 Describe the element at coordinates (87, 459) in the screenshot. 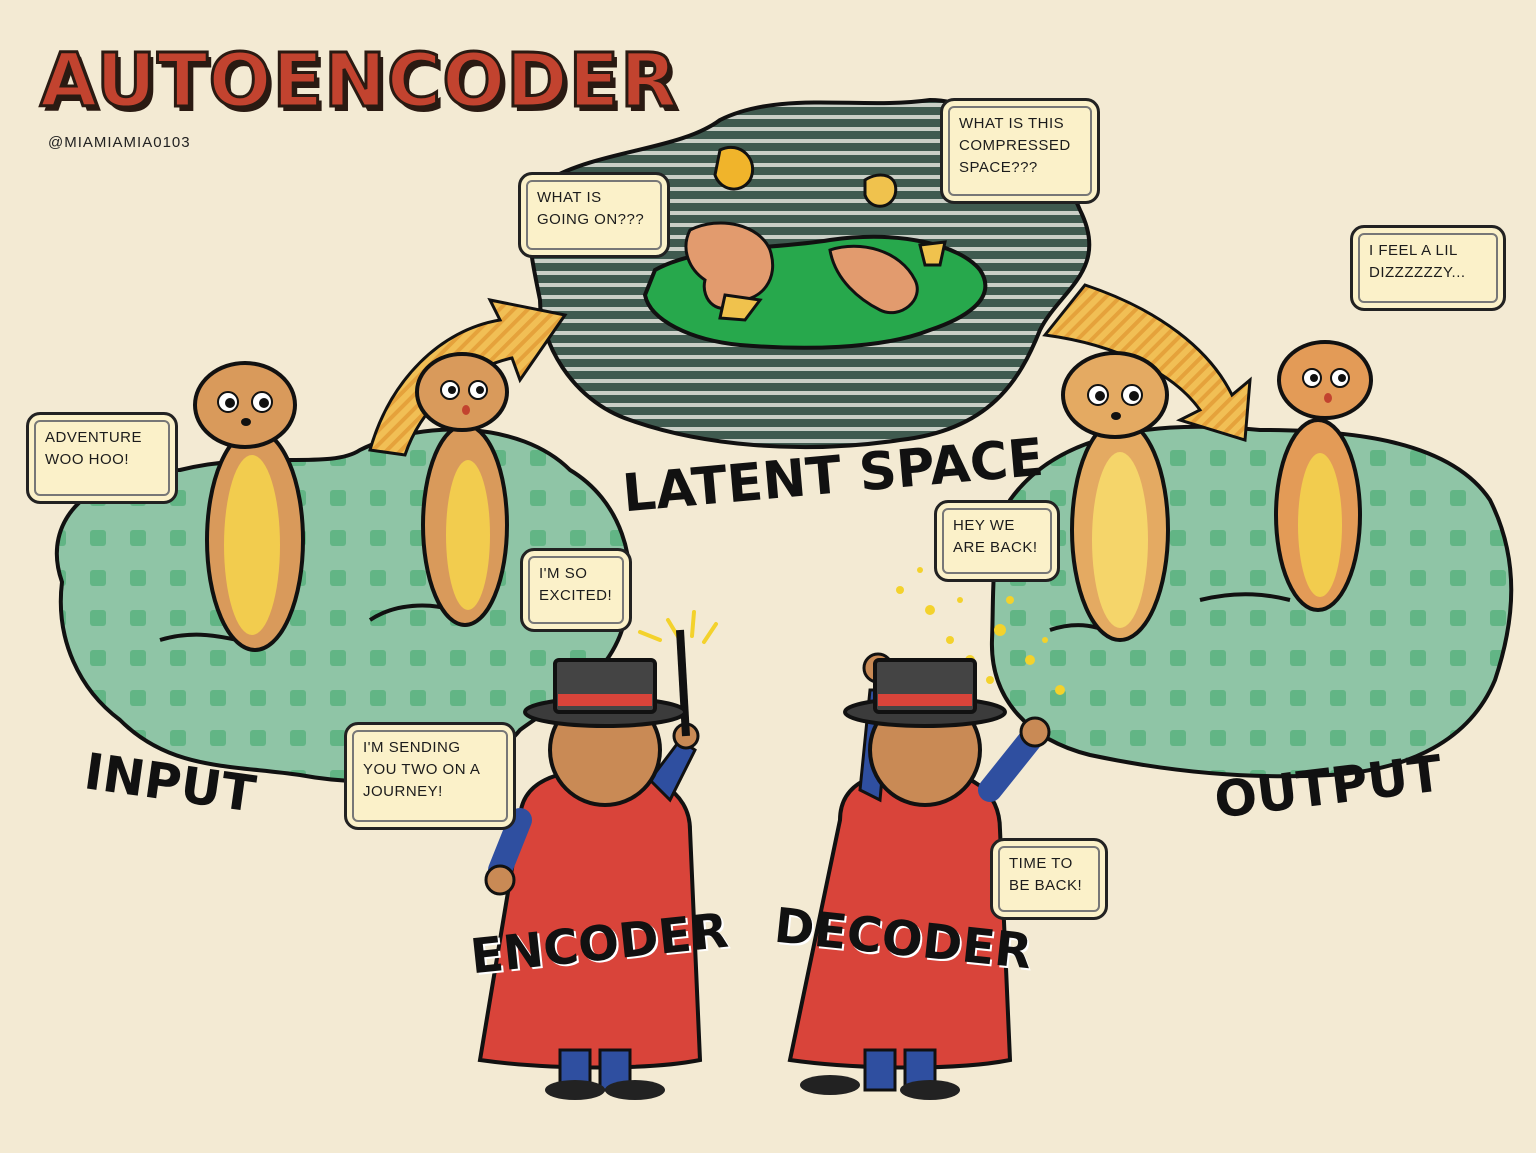

I see `bubble-line: WOO HOO!` at that location.